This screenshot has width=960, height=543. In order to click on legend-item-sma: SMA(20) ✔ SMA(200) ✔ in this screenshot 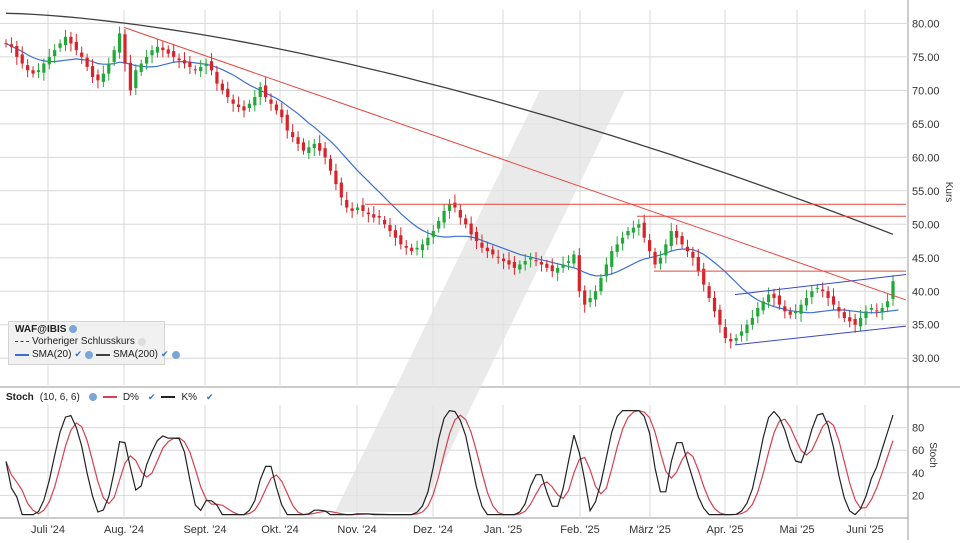, I will do `click(97, 354)`.